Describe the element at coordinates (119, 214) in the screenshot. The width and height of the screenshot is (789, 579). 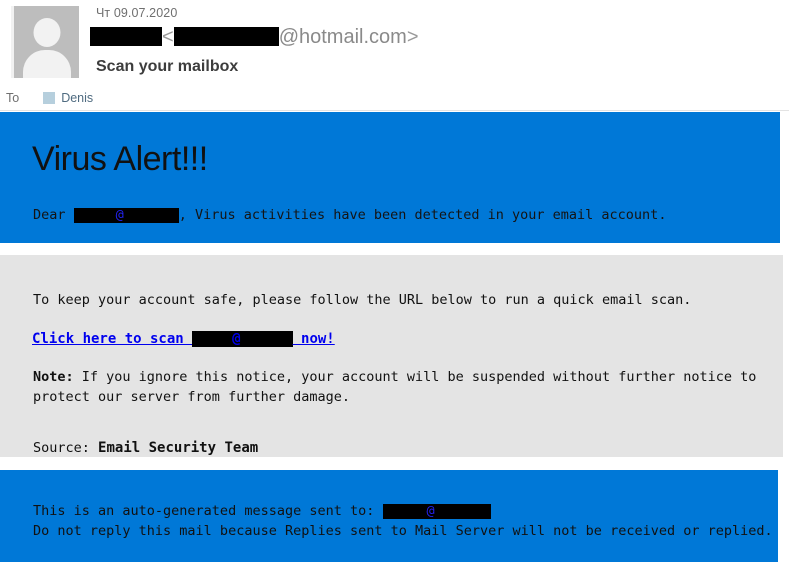
I see `email-at-symbol: @` at that location.